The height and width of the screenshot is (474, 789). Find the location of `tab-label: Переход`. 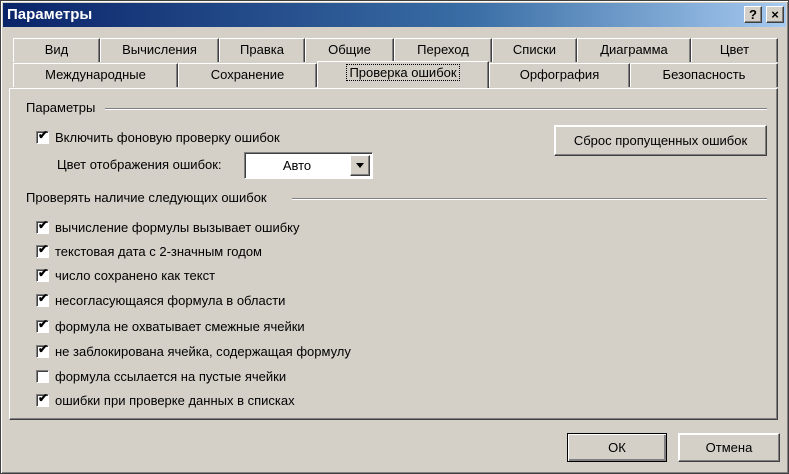

tab-label: Переход is located at coordinates (443, 49).